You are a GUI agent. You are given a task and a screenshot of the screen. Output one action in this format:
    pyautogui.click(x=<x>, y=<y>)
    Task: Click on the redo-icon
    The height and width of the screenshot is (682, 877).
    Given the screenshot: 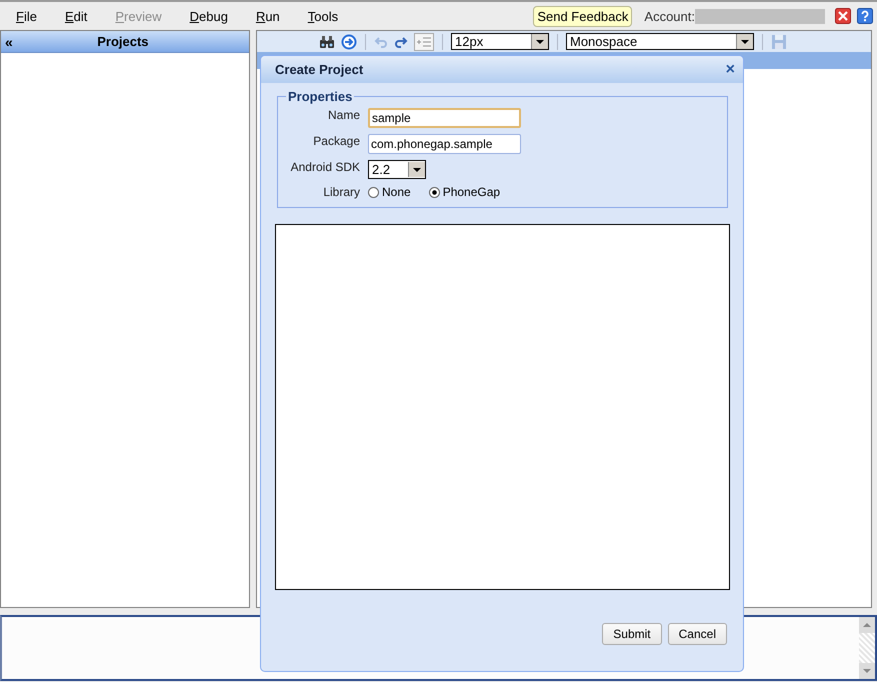 What is the action you would take?
    pyautogui.click(x=401, y=41)
    